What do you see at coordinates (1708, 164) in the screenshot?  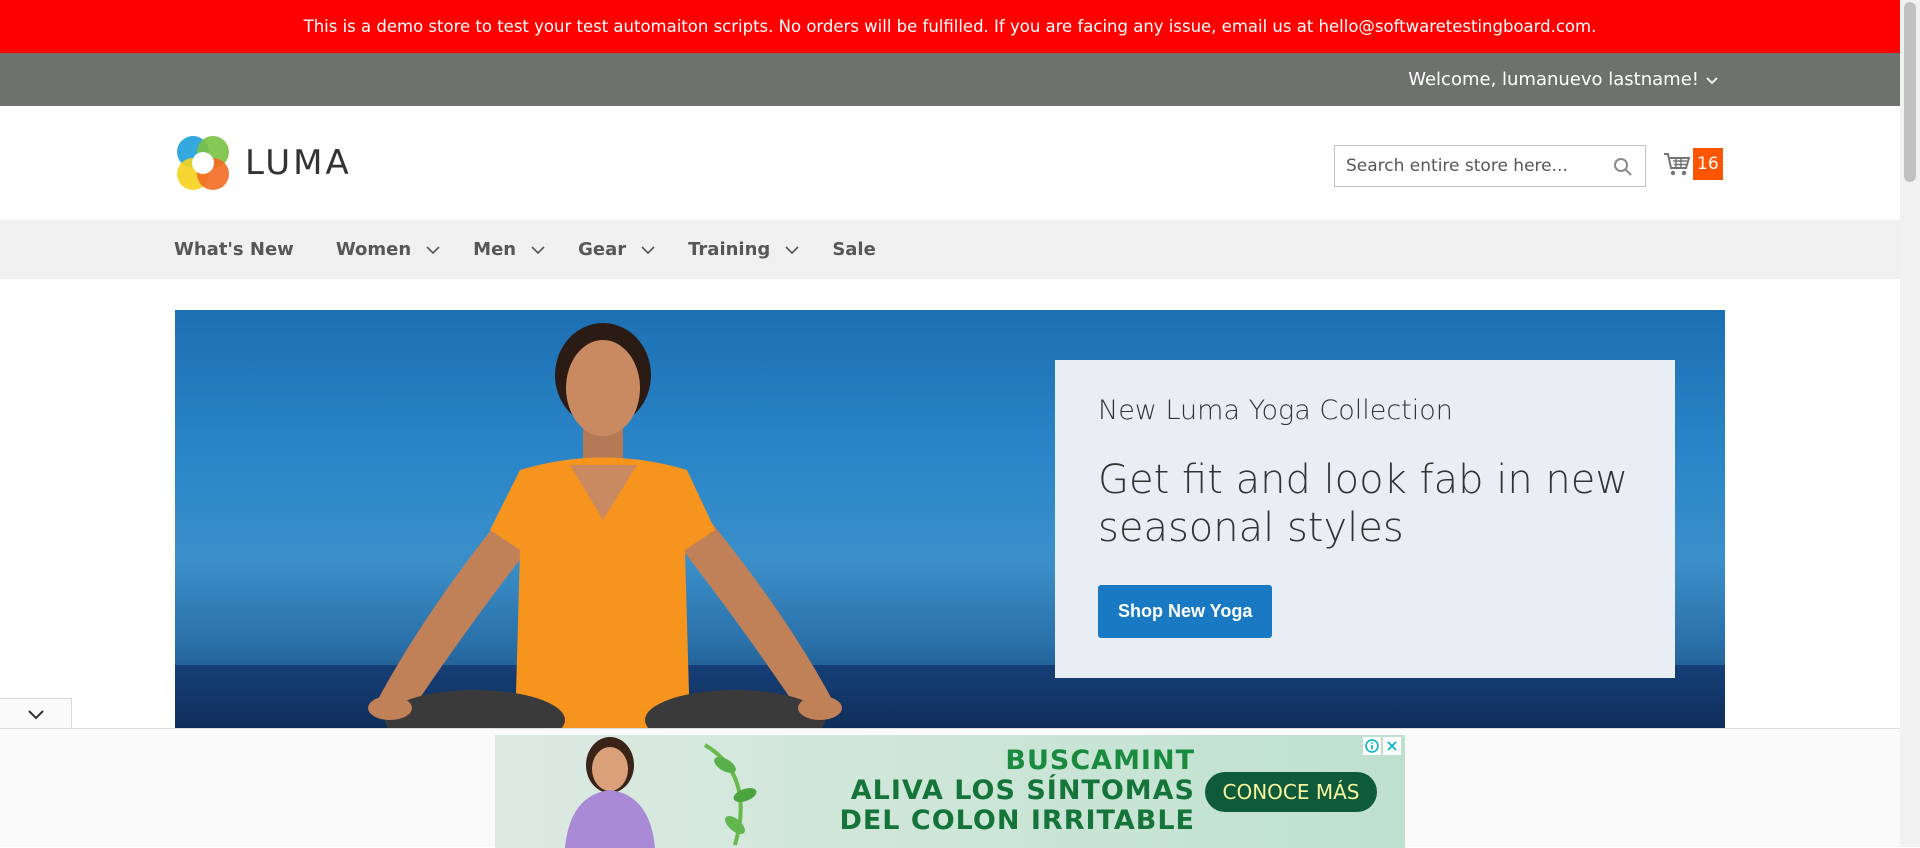 I see `cart-count-badge: 16` at bounding box center [1708, 164].